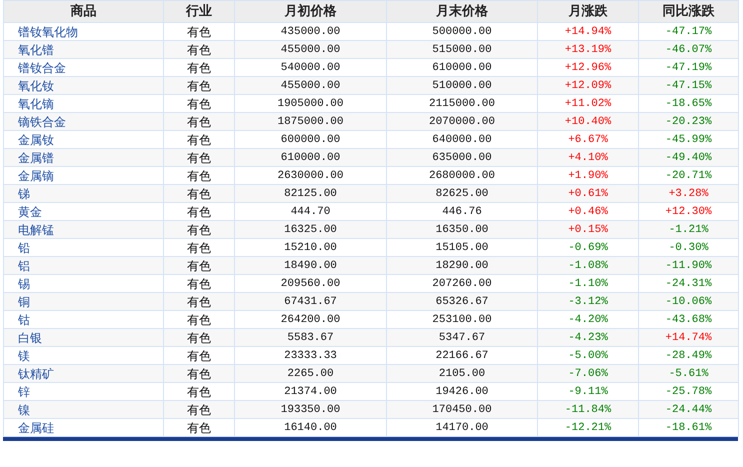 This screenshot has height=467, width=743. I want to click on table-cell: 5347.67, so click(462, 337).